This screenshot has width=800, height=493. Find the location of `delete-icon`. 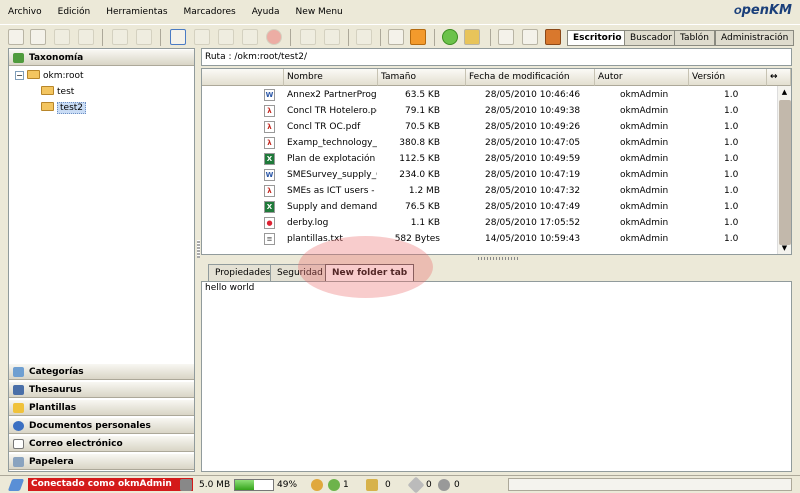

delete-icon is located at coordinates (202, 37).